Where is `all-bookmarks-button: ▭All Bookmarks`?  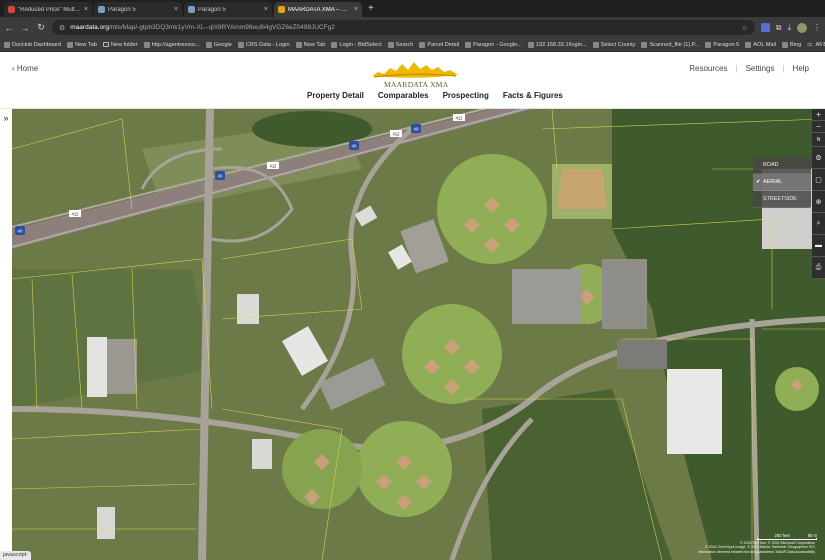 all-bookmarks-button: ▭All Bookmarks is located at coordinates (816, 45).